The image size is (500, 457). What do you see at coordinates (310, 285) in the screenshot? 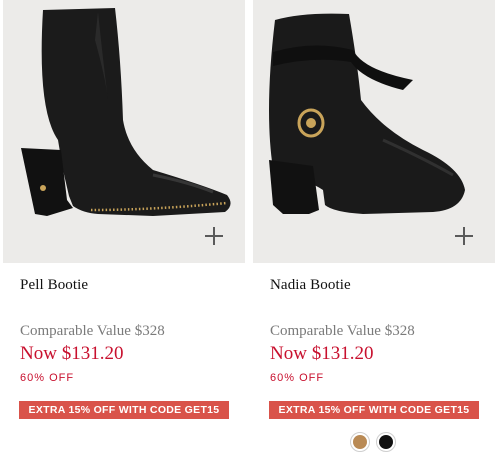
I see `product-name: Nadia Bootie` at bounding box center [310, 285].